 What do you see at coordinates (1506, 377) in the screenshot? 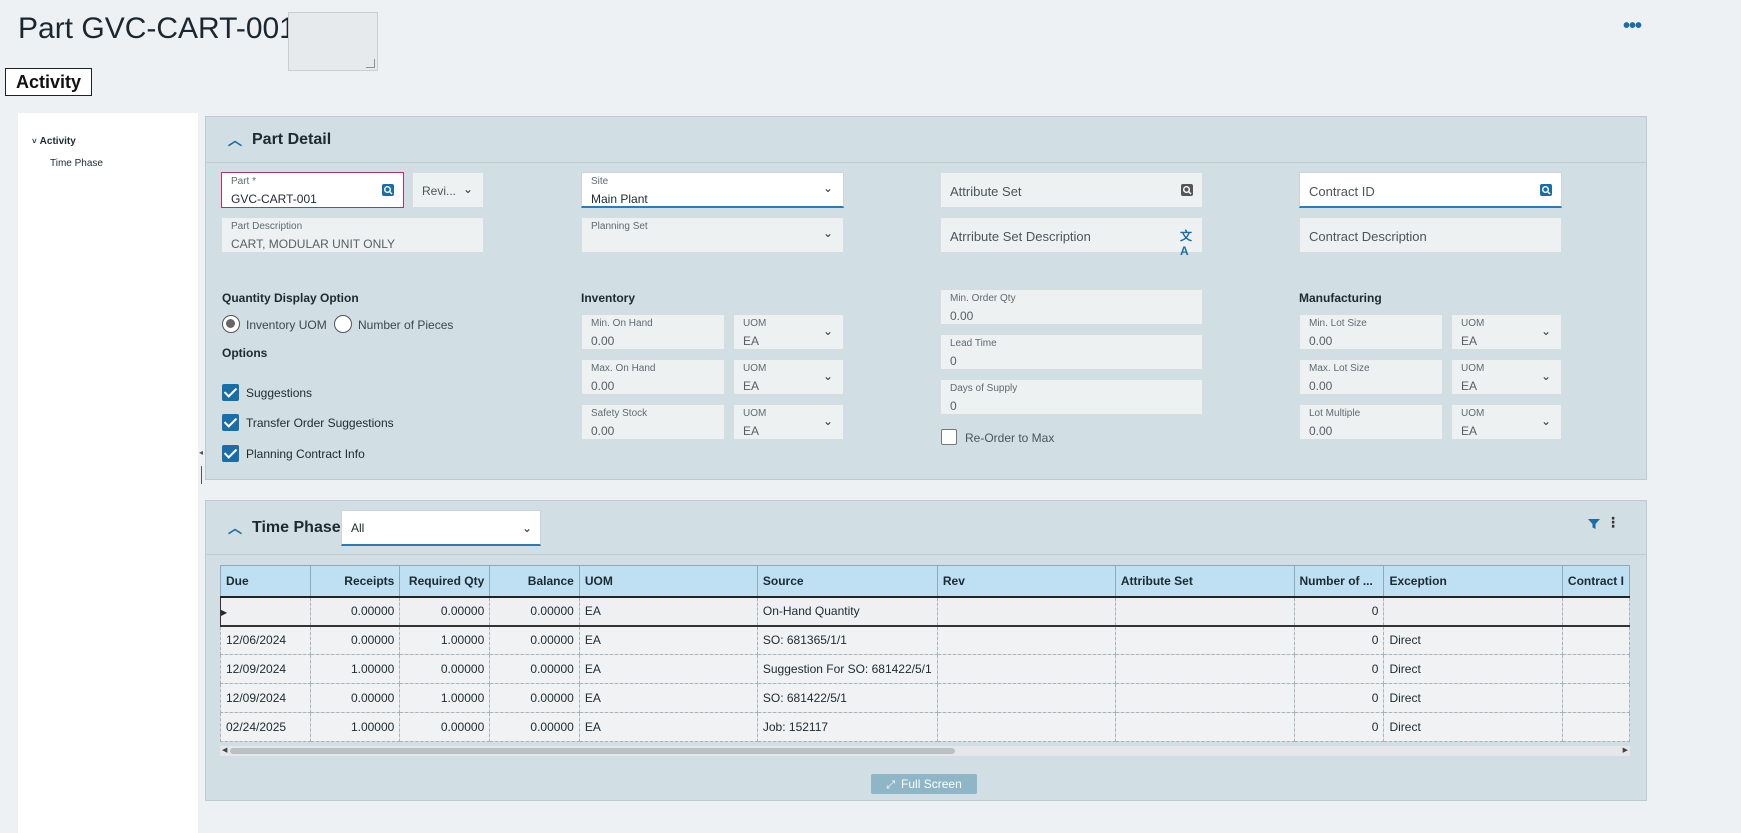
I see `max-lot-size-uom-select: UOM EA ⌄` at bounding box center [1506, 377].